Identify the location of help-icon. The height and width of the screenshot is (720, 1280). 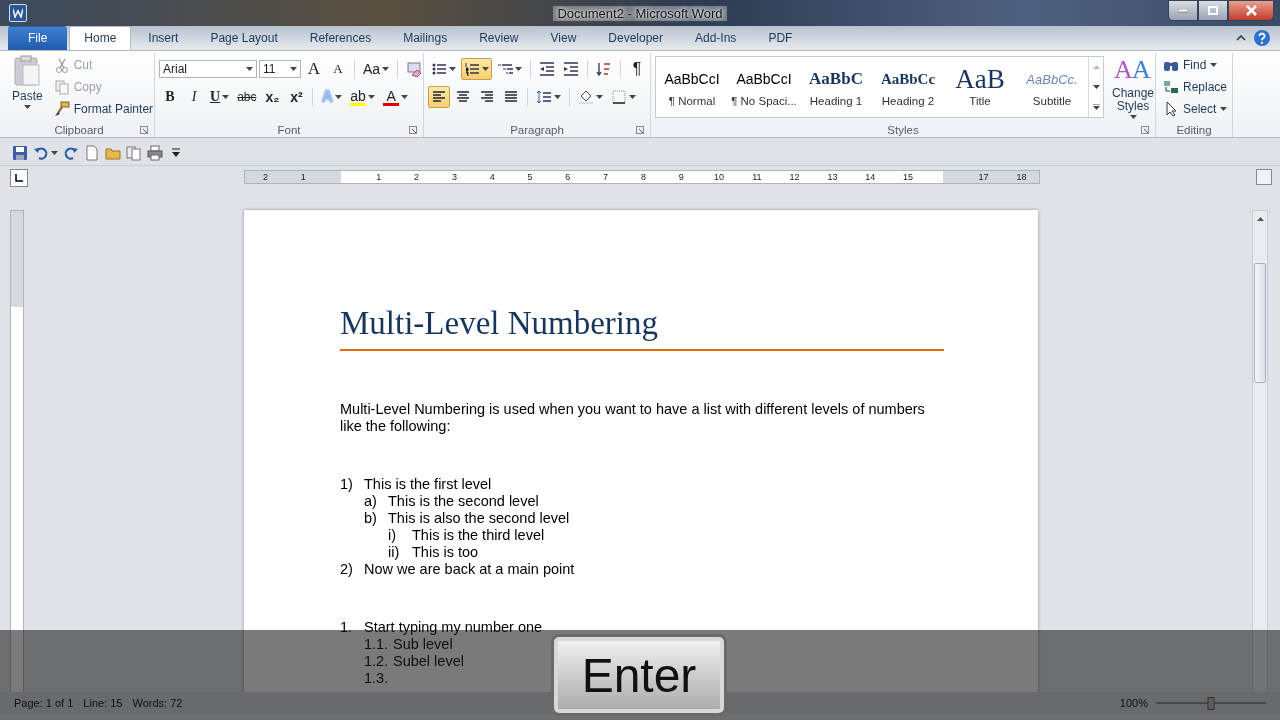
(1262, 38).